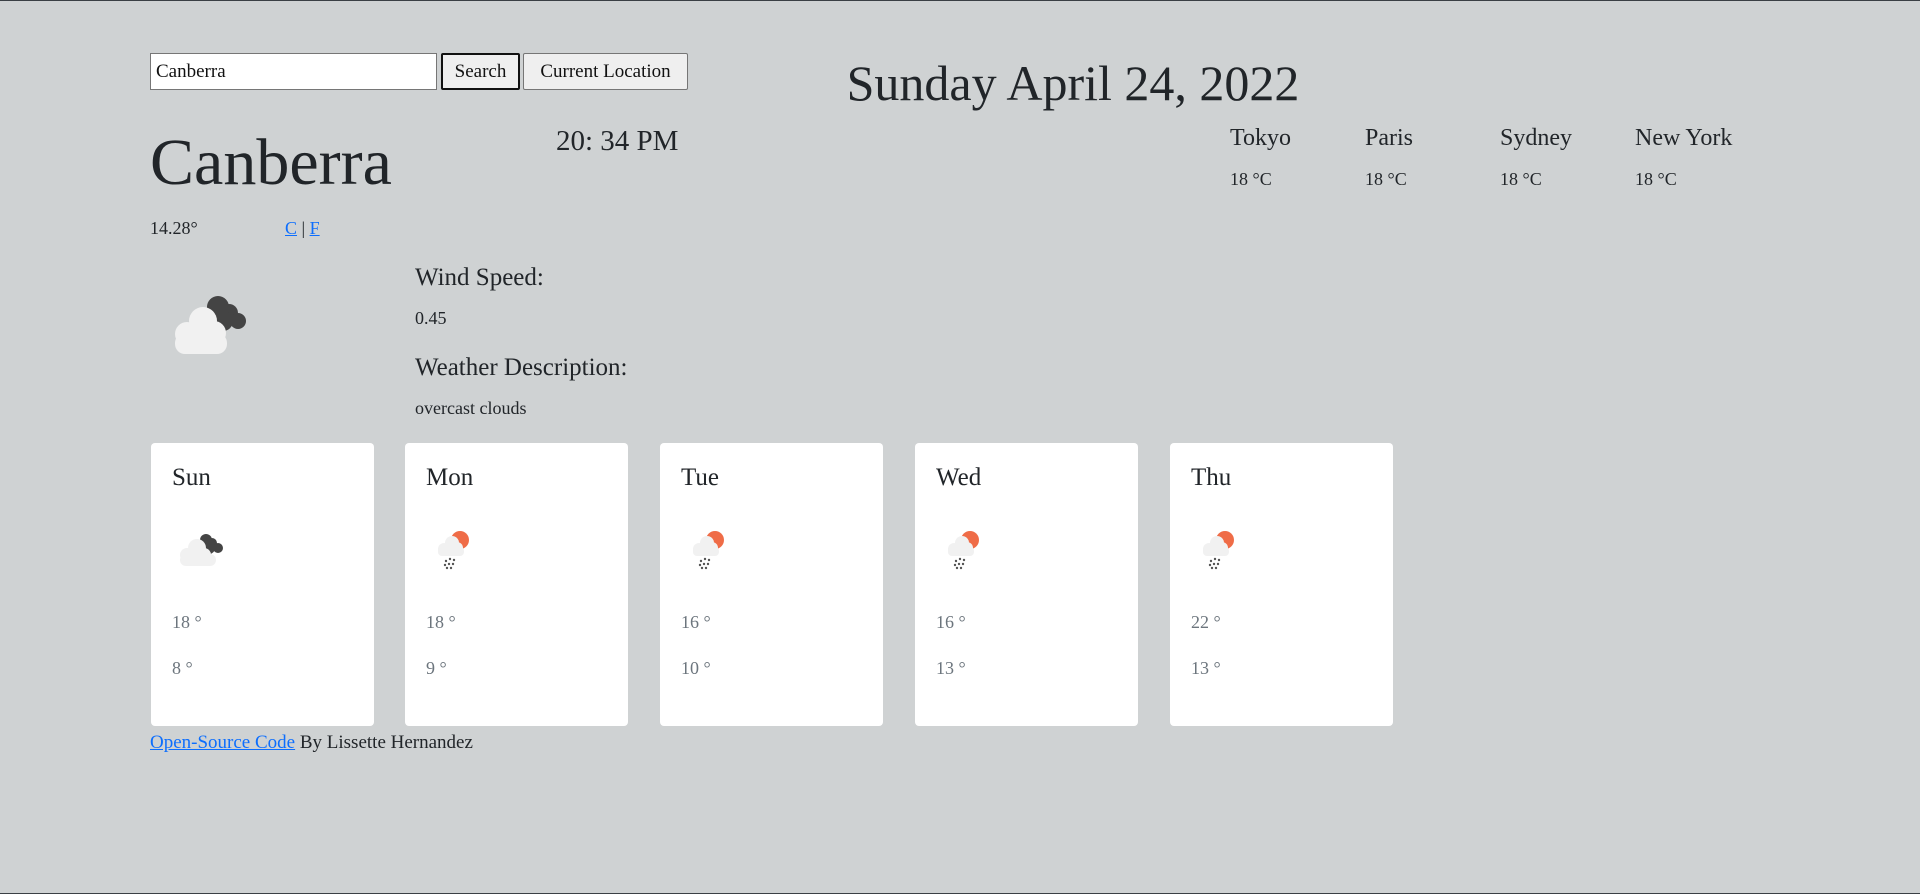 The image size is (1920, 894). I want to click on forecast-min-temp: 8 °, so click(182, 668).